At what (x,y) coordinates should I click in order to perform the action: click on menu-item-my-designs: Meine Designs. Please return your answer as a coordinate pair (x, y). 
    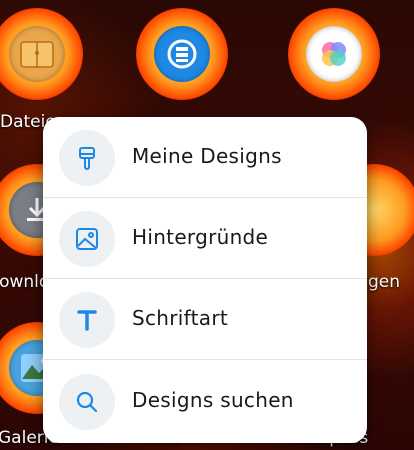
    Looking at the image, I should click on (205, 158).